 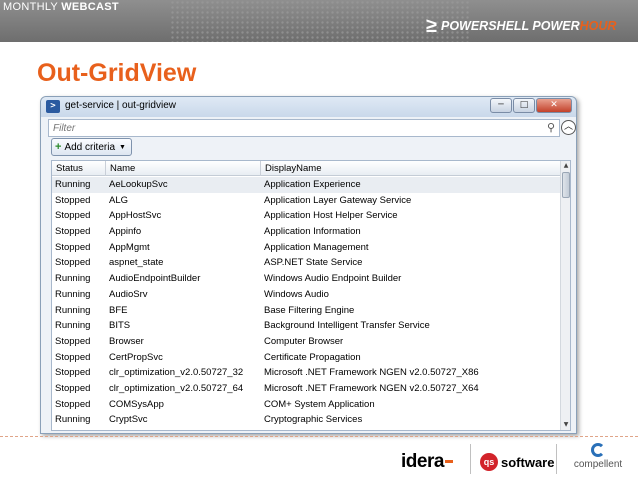 I want to click on name-cell: BITS, so click(x=120, y=326).